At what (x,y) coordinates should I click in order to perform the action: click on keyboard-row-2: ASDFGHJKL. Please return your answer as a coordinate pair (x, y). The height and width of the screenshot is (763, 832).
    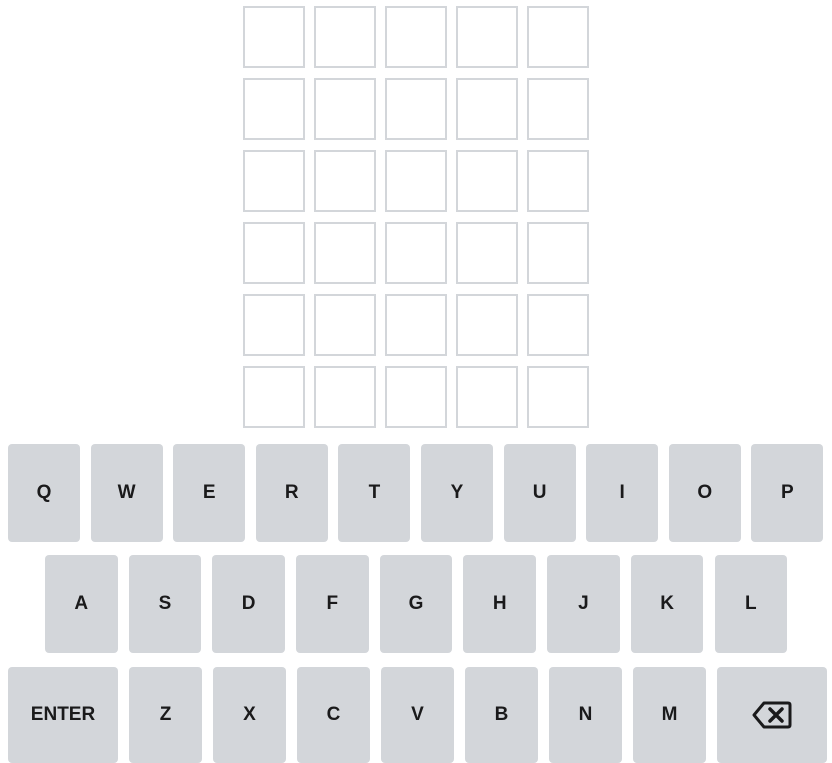
    Looking at the image, I should click on (416, 604).